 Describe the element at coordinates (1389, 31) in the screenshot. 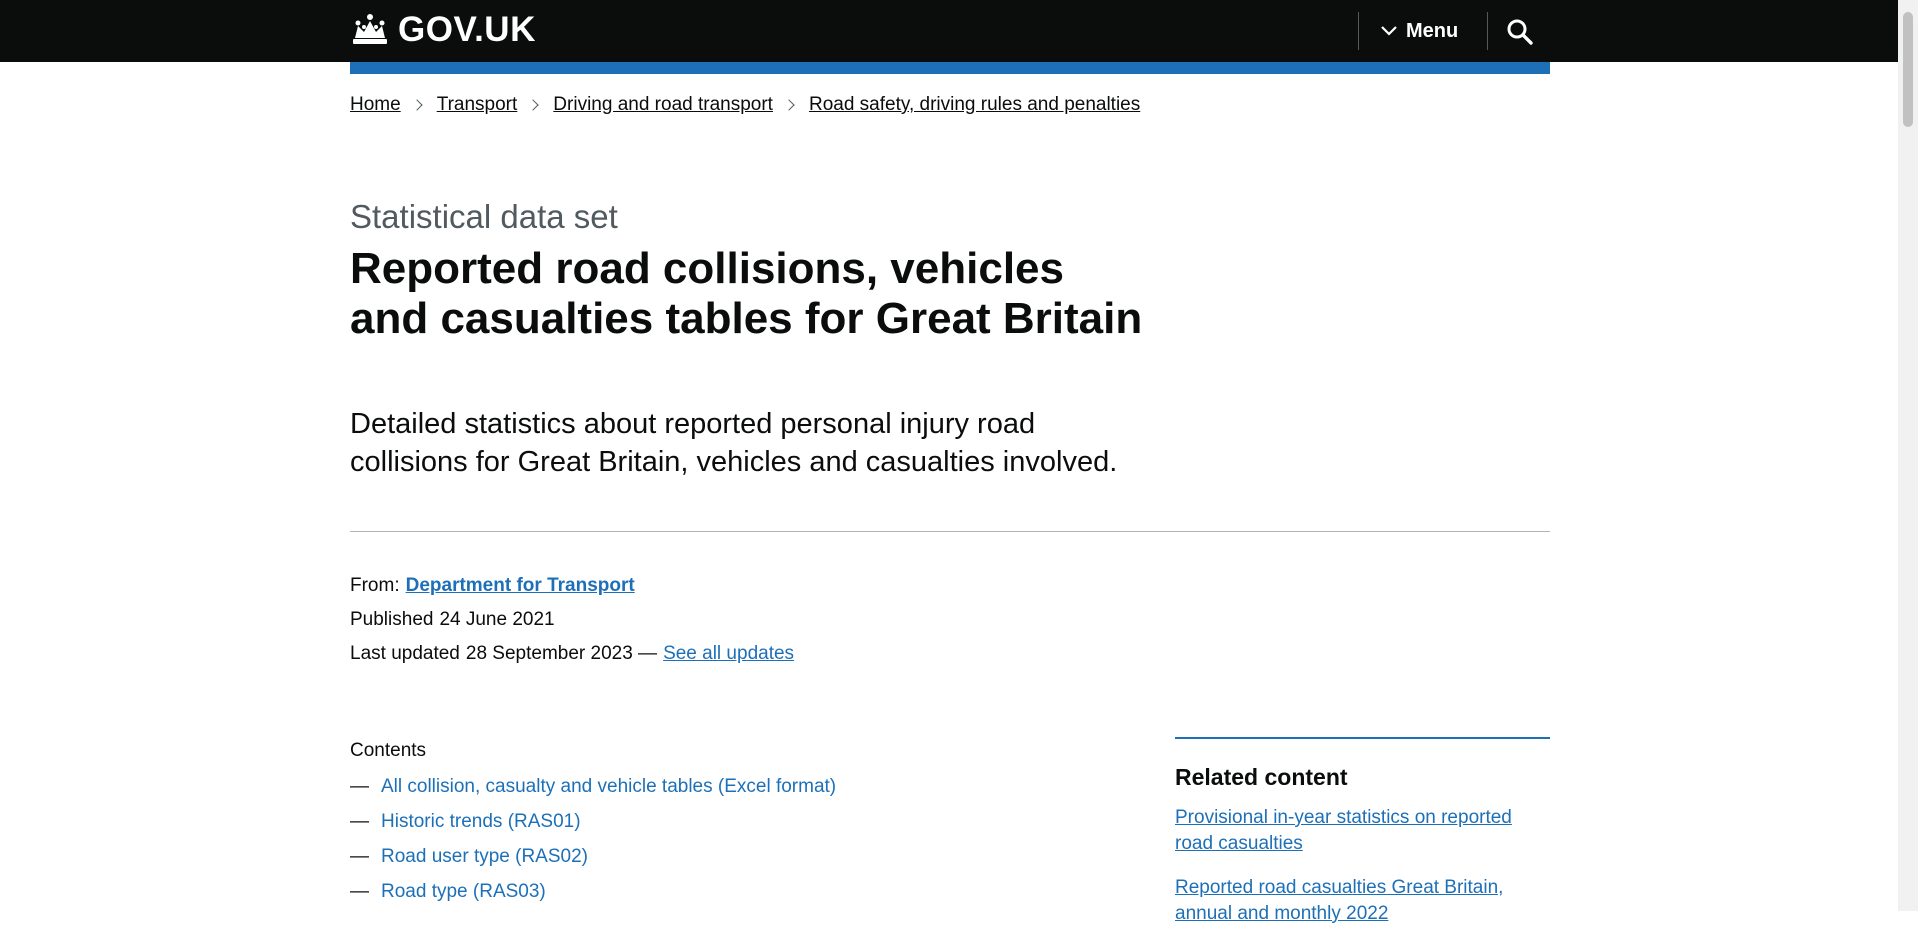

I see `chevron-down-icon` at that location.